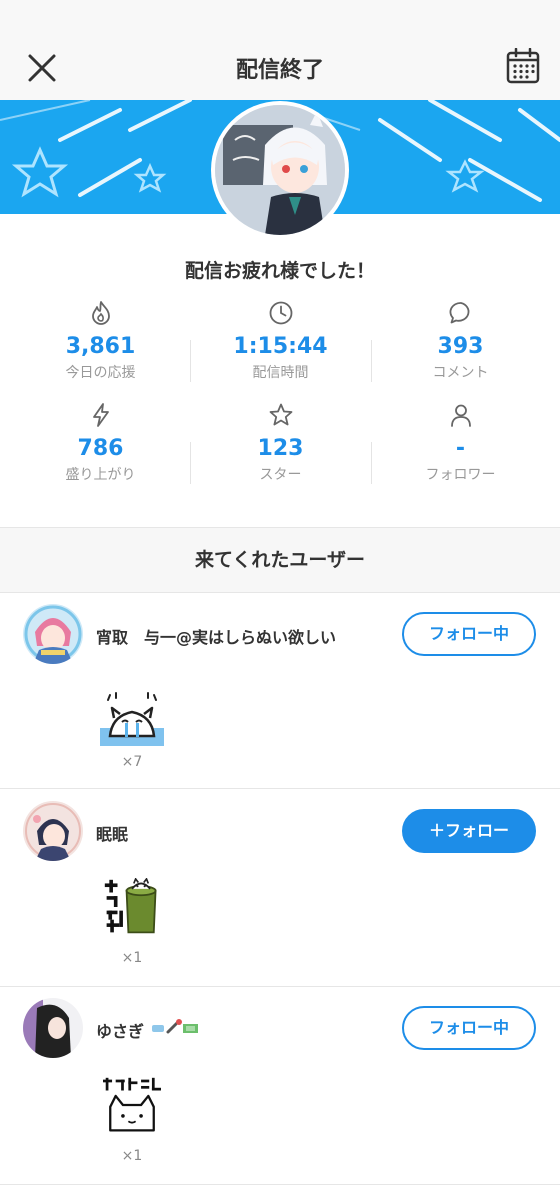  What do you see at coordinates (100, 448) in the screenshot?
I see `stat-value: 786` at bounding box center [100, 448].